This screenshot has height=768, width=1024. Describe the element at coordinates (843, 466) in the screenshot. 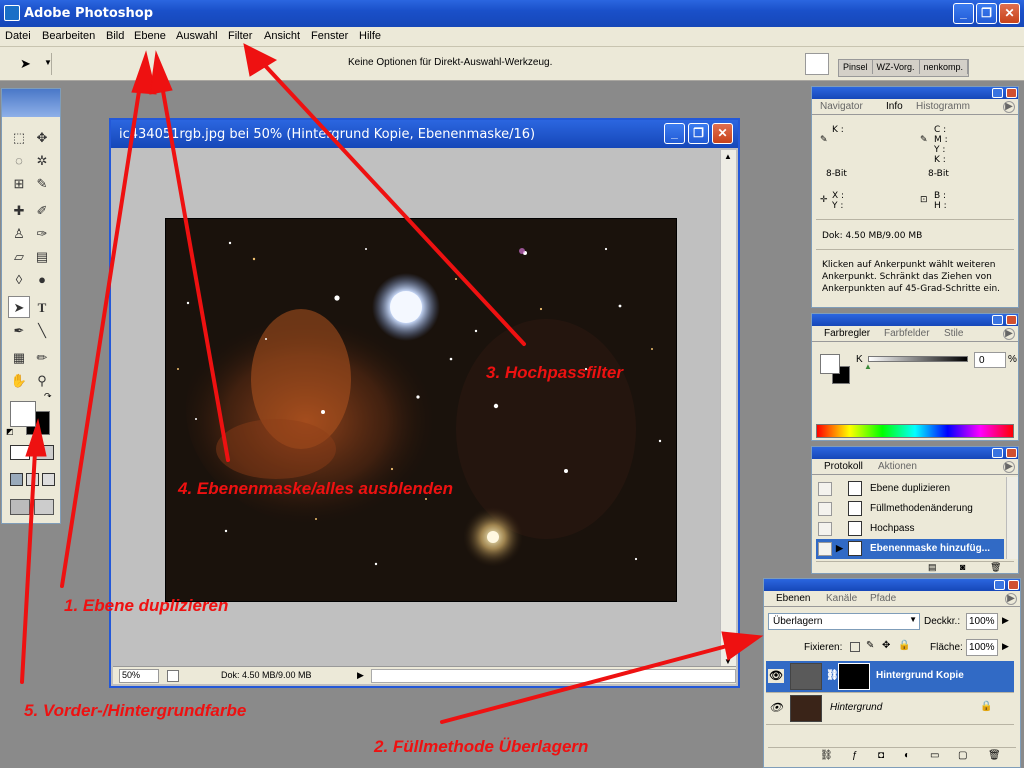

I see `tab-protokoll: Protokoll` at that location.